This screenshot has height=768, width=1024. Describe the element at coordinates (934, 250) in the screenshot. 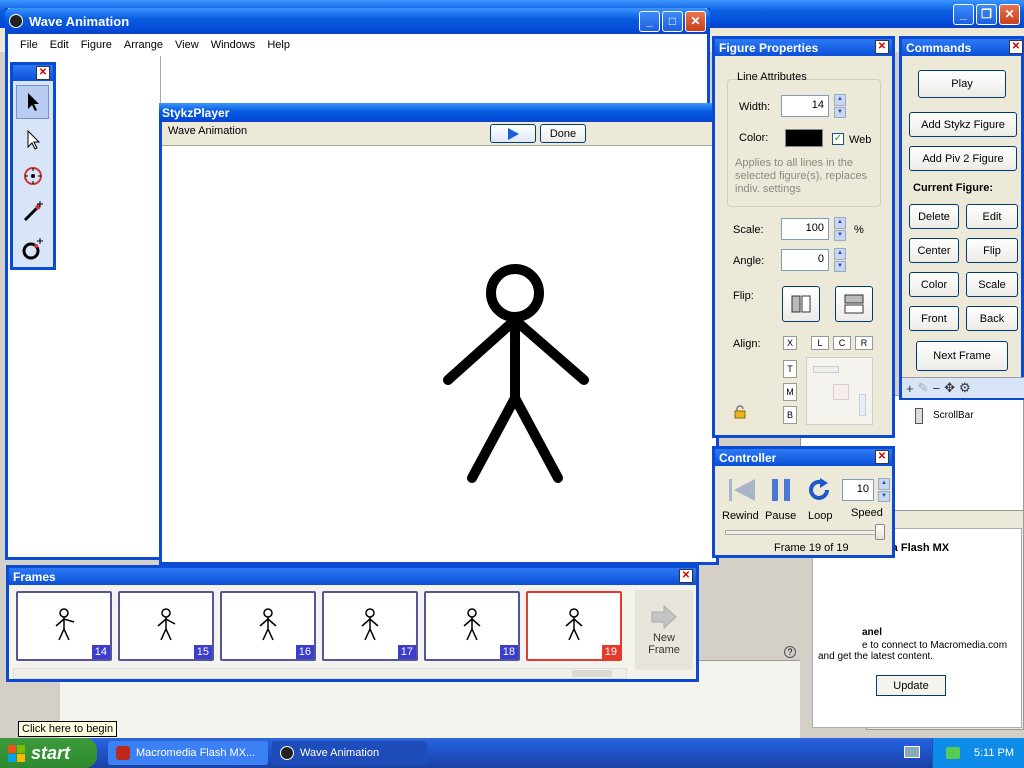

I see `center-button: Center` at that location.